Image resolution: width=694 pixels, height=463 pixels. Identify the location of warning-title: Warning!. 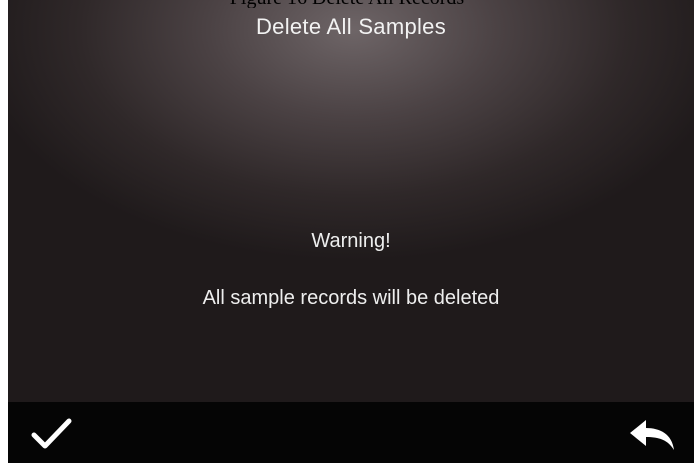
(351, 241).